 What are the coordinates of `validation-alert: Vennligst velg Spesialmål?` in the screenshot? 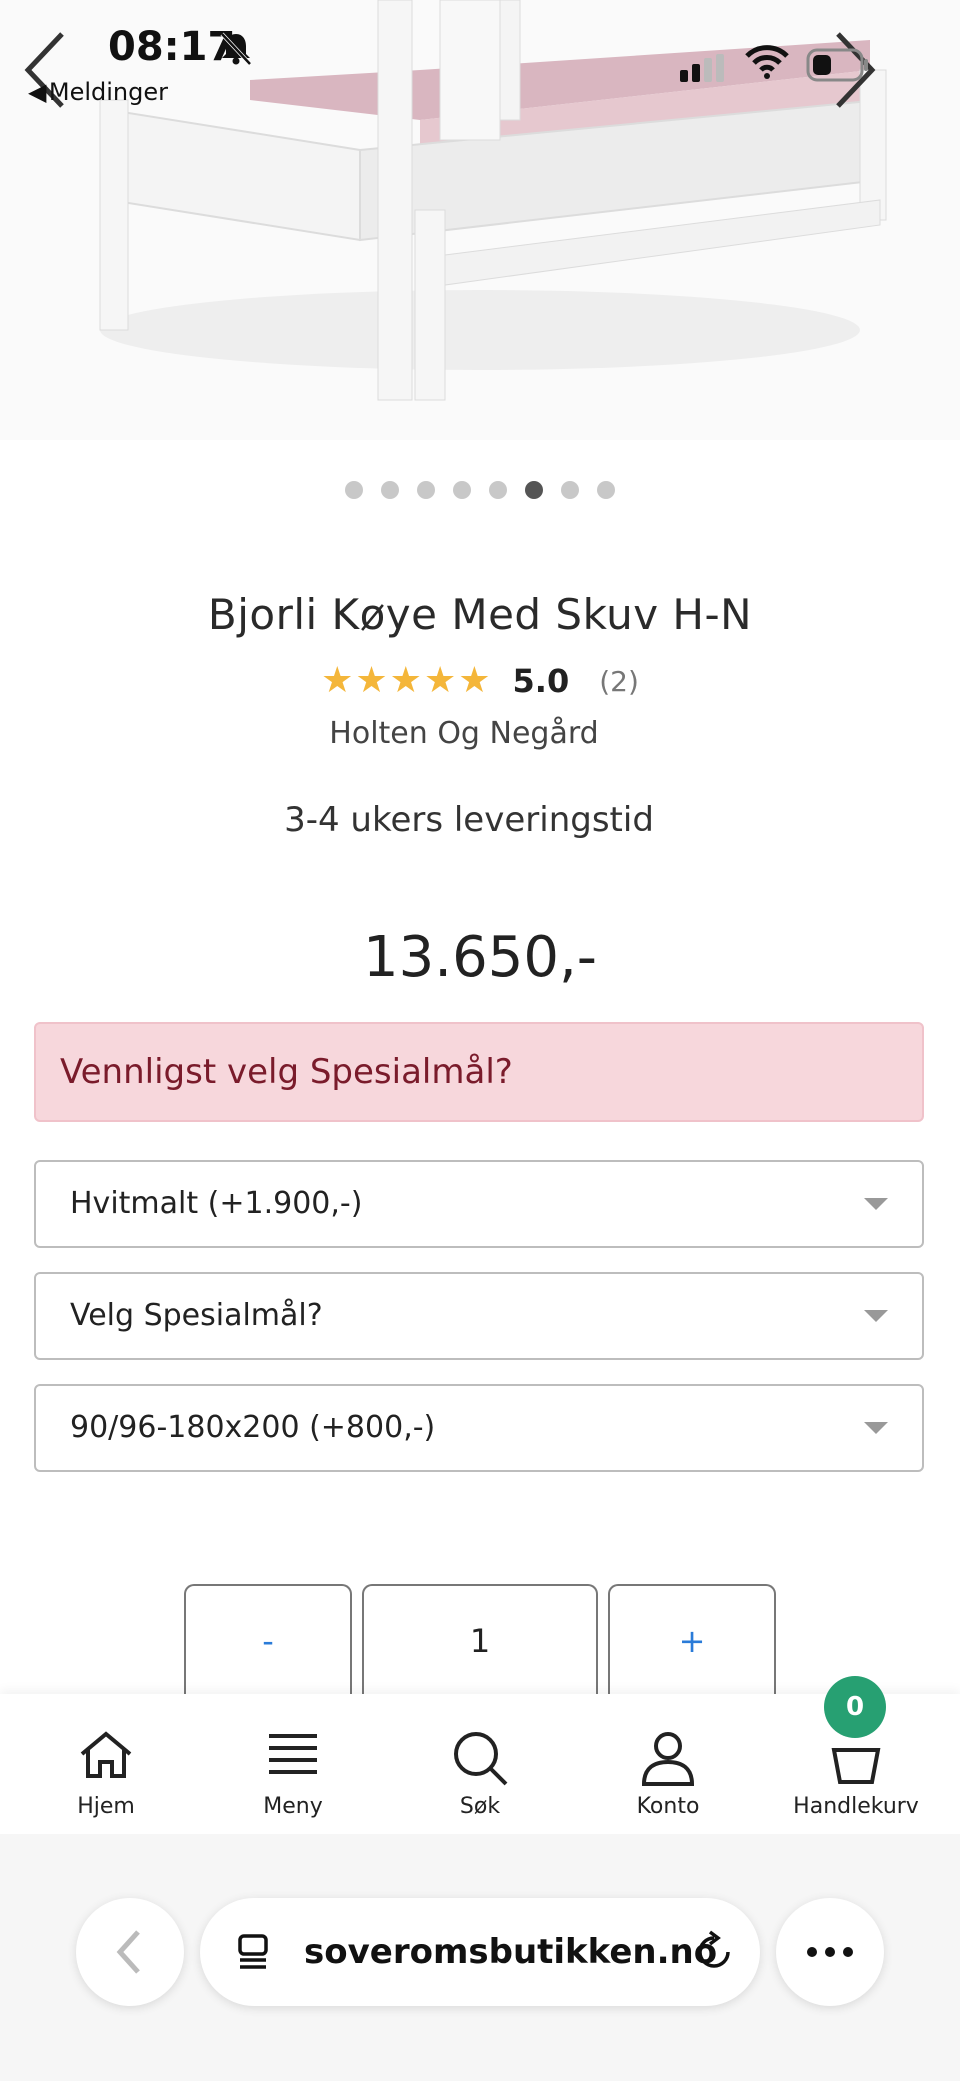 It's located at (479, 1072).